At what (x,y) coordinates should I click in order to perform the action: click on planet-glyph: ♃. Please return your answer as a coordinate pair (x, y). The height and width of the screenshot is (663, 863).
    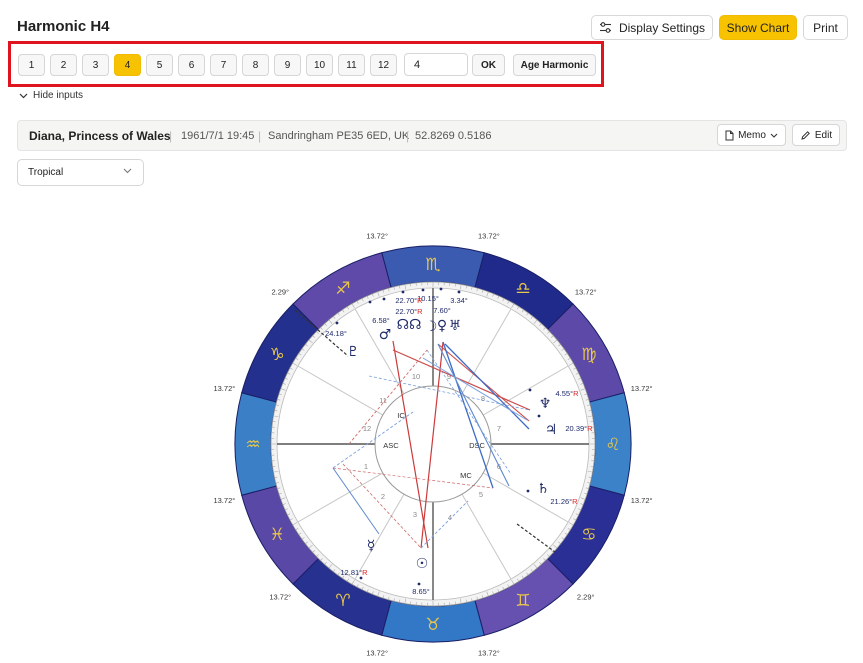
    Looking at the image, I should click on (551, 430).